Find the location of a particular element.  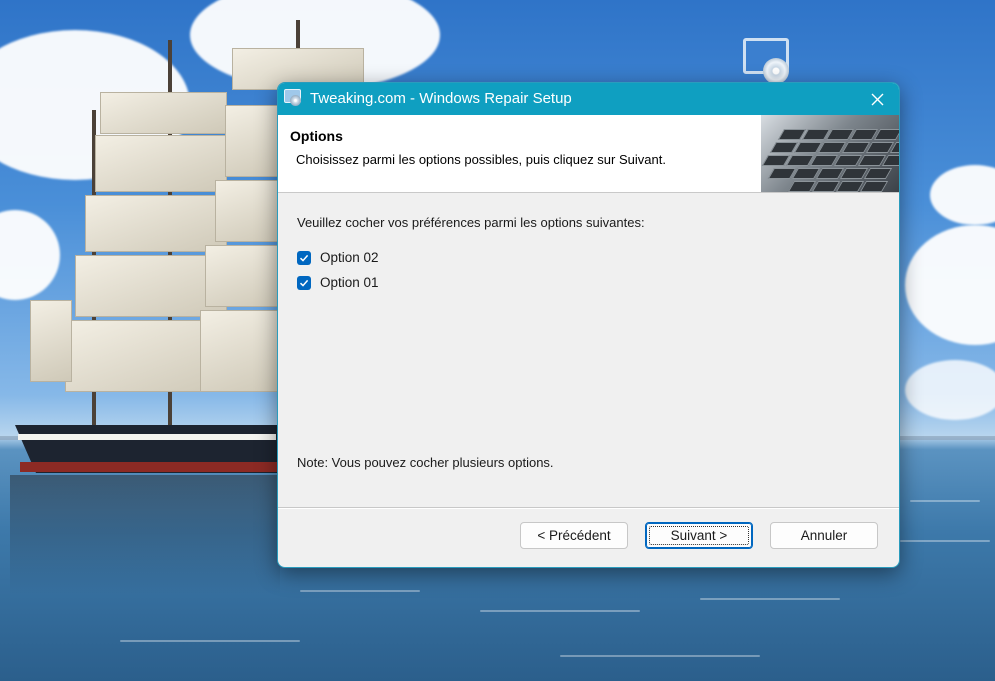

footer-divider is located at coordinates (588, 508).